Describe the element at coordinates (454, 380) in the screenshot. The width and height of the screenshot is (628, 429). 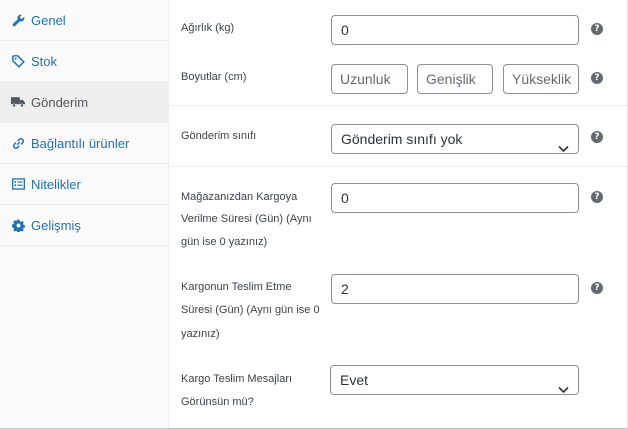
I see `delivery-messages-select: Evet` at that location.